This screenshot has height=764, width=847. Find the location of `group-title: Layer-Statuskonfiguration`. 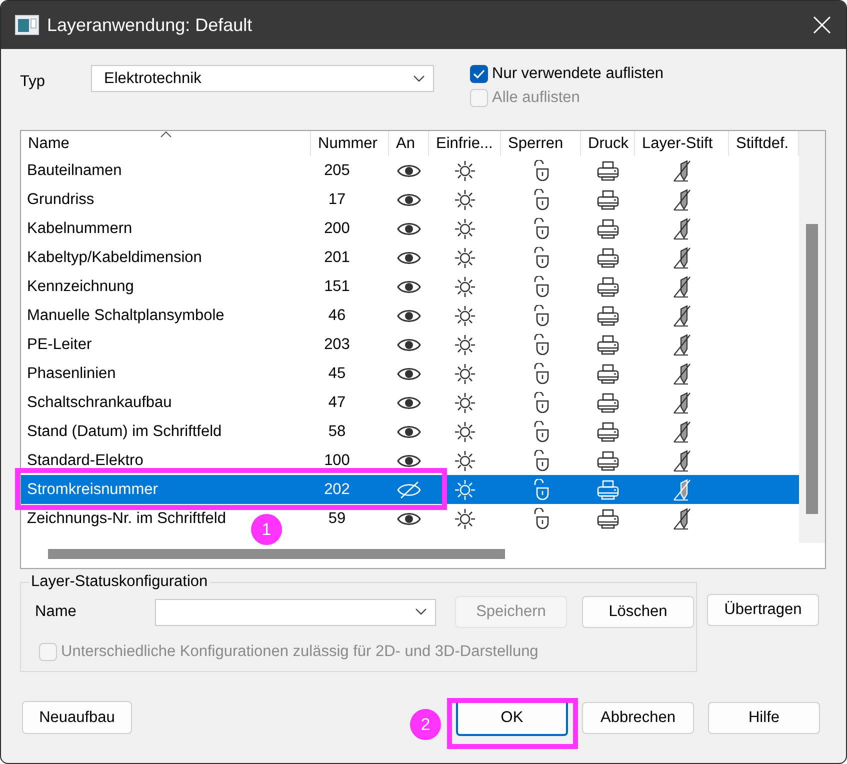

group-title: Layer-Statuskonfiguration is located at coordinates (119, 582).